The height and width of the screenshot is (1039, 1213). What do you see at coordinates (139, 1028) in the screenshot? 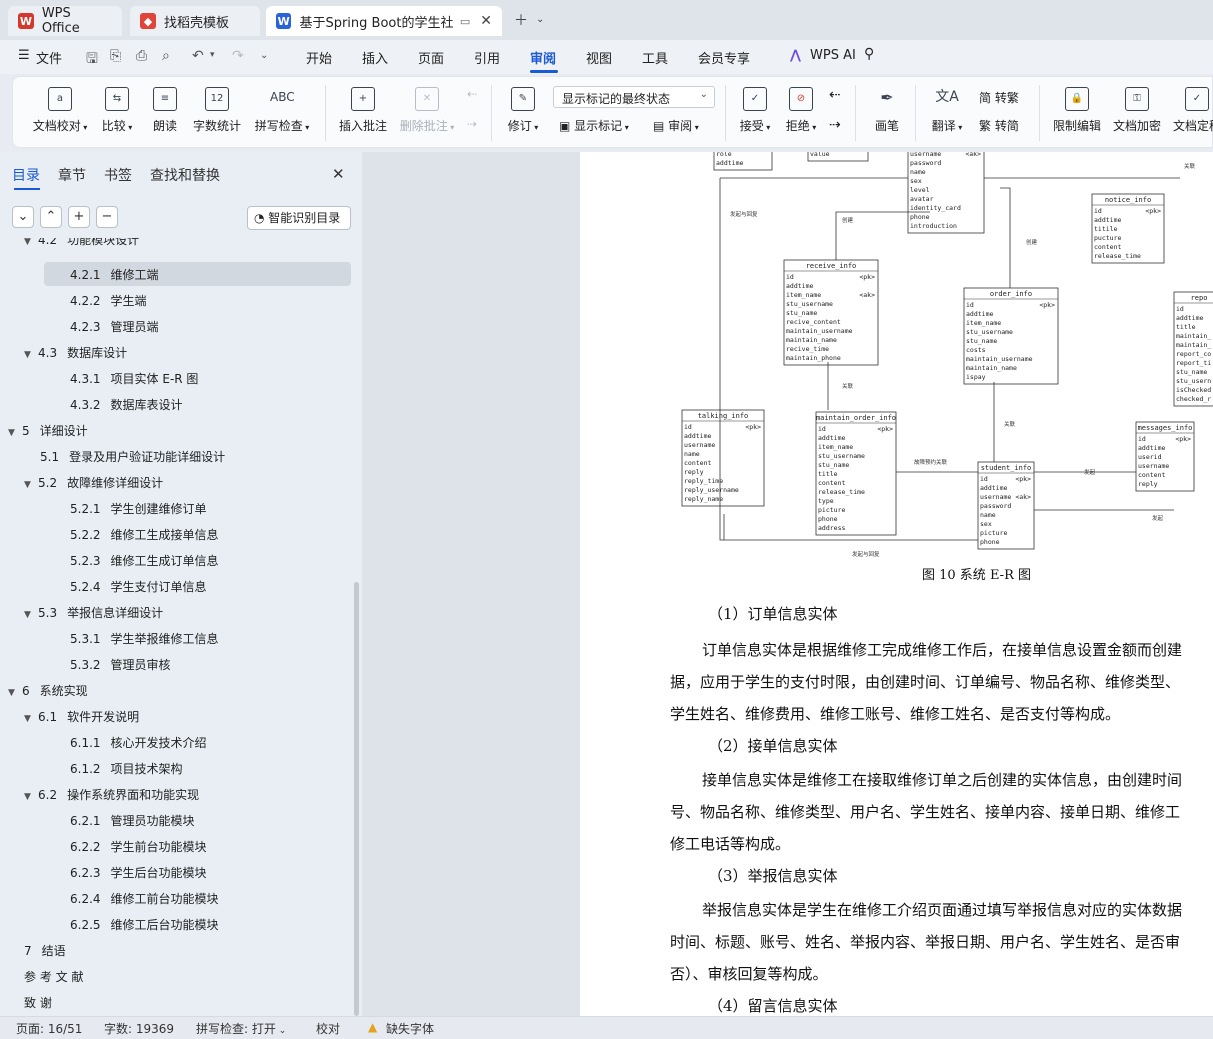
I see `word-count: 字数: 19369` at bounding box center [139, 1028].